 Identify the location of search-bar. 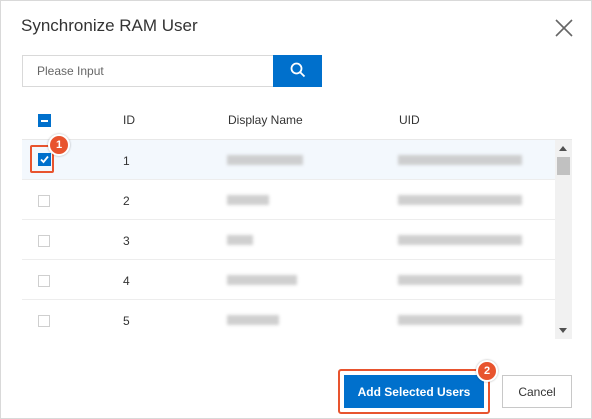
(172, 71).